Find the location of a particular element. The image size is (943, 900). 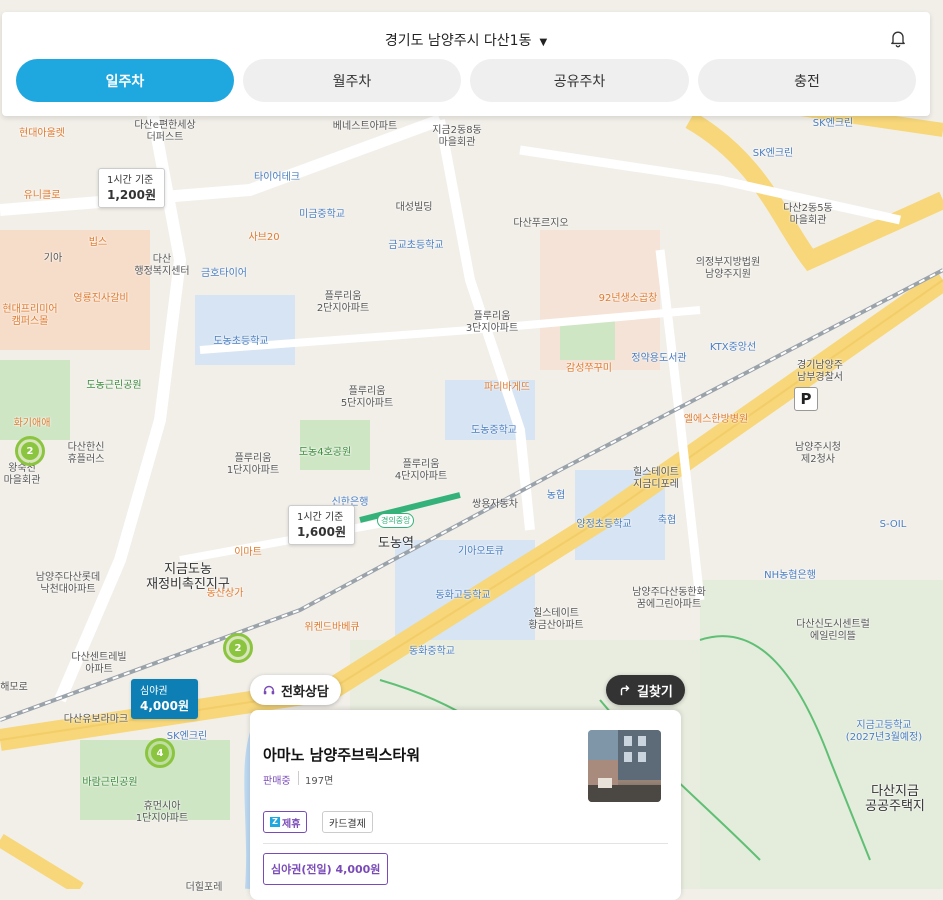

map-label: 도농초등학교 is located at coordinates (241, 341).